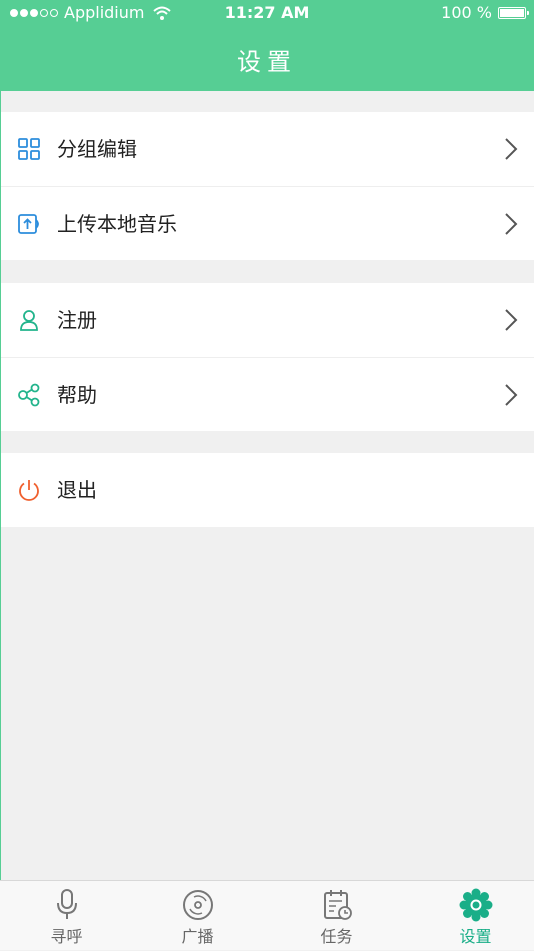  Describe the element at coordinates (267, 915) in the screenshot. I see `tab-bar: 寻呼 广播 任务 设置` at that location.